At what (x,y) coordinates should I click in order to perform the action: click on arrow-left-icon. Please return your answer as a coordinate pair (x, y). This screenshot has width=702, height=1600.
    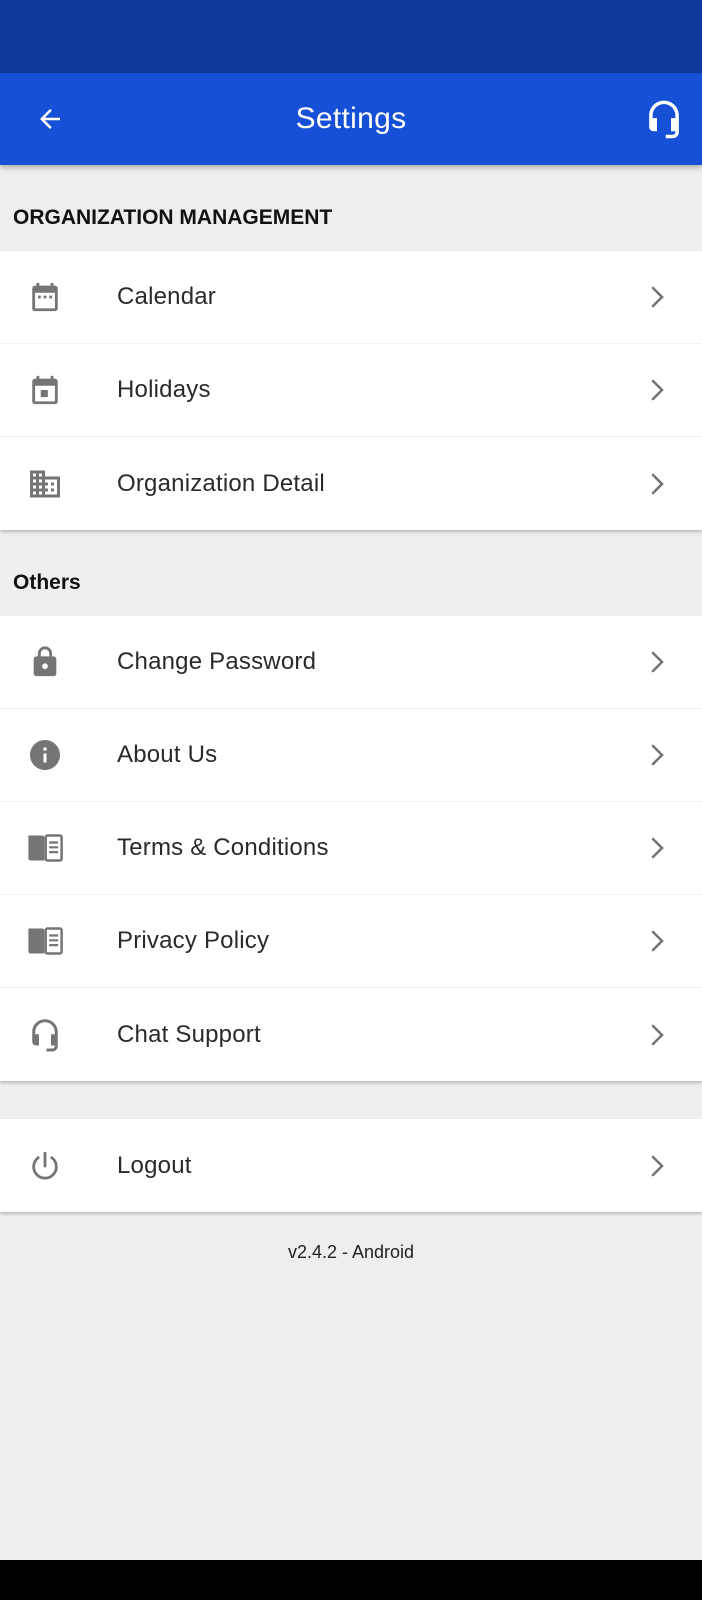
    Looking at the image, I should click on (50, 119).